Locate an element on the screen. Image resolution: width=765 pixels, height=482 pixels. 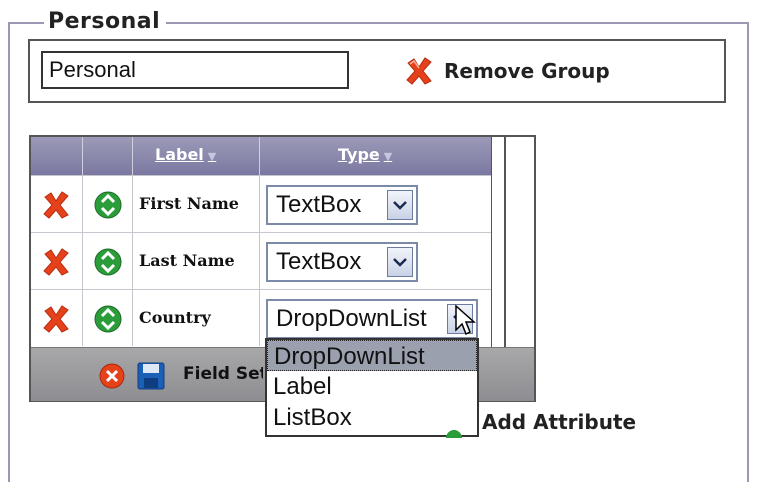
grid-row: First Name TextBox is located at coordinates (261, 203).